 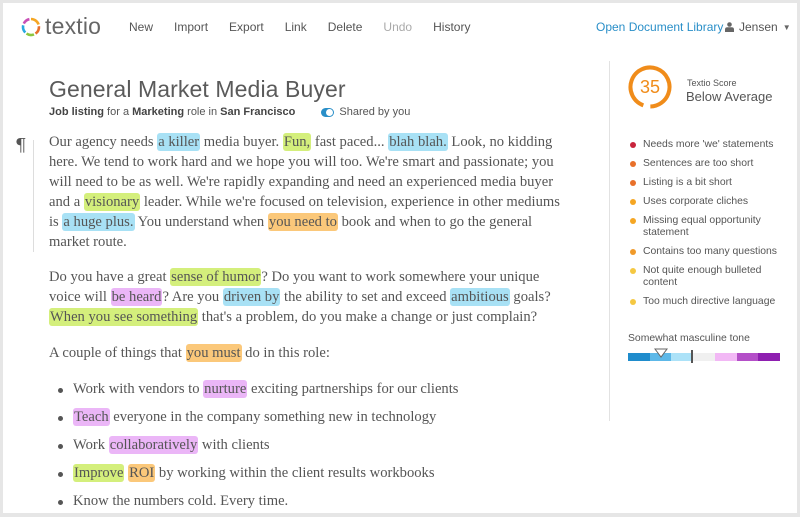 What do you see at coordinates (33, 196) in the screenshot?
I see `paragraph-marker` at bounding box center [33, 196].